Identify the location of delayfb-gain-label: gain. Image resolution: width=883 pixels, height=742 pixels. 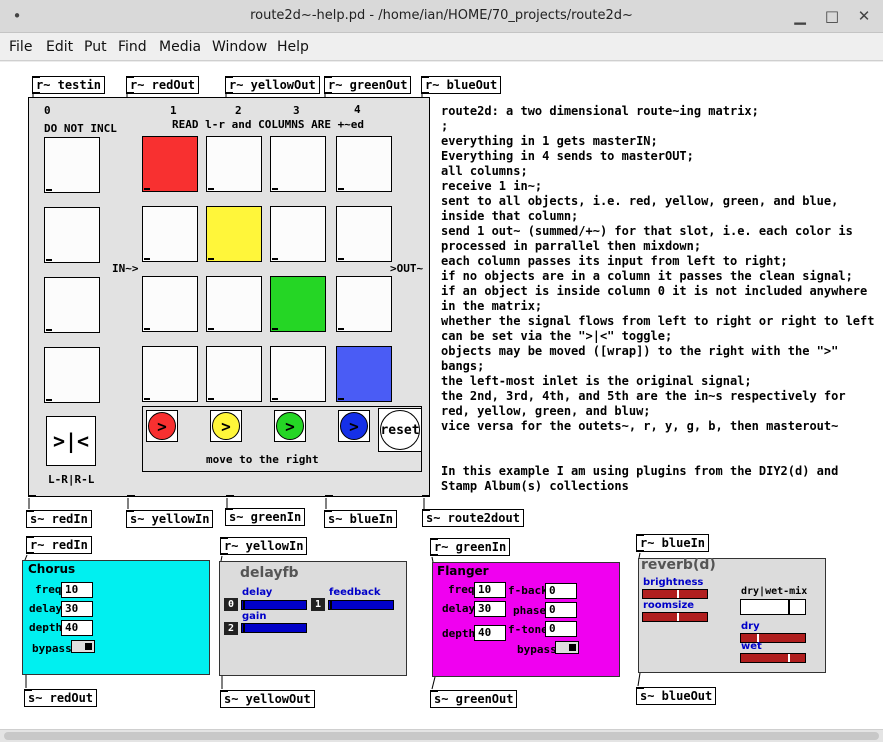
(254, 616).